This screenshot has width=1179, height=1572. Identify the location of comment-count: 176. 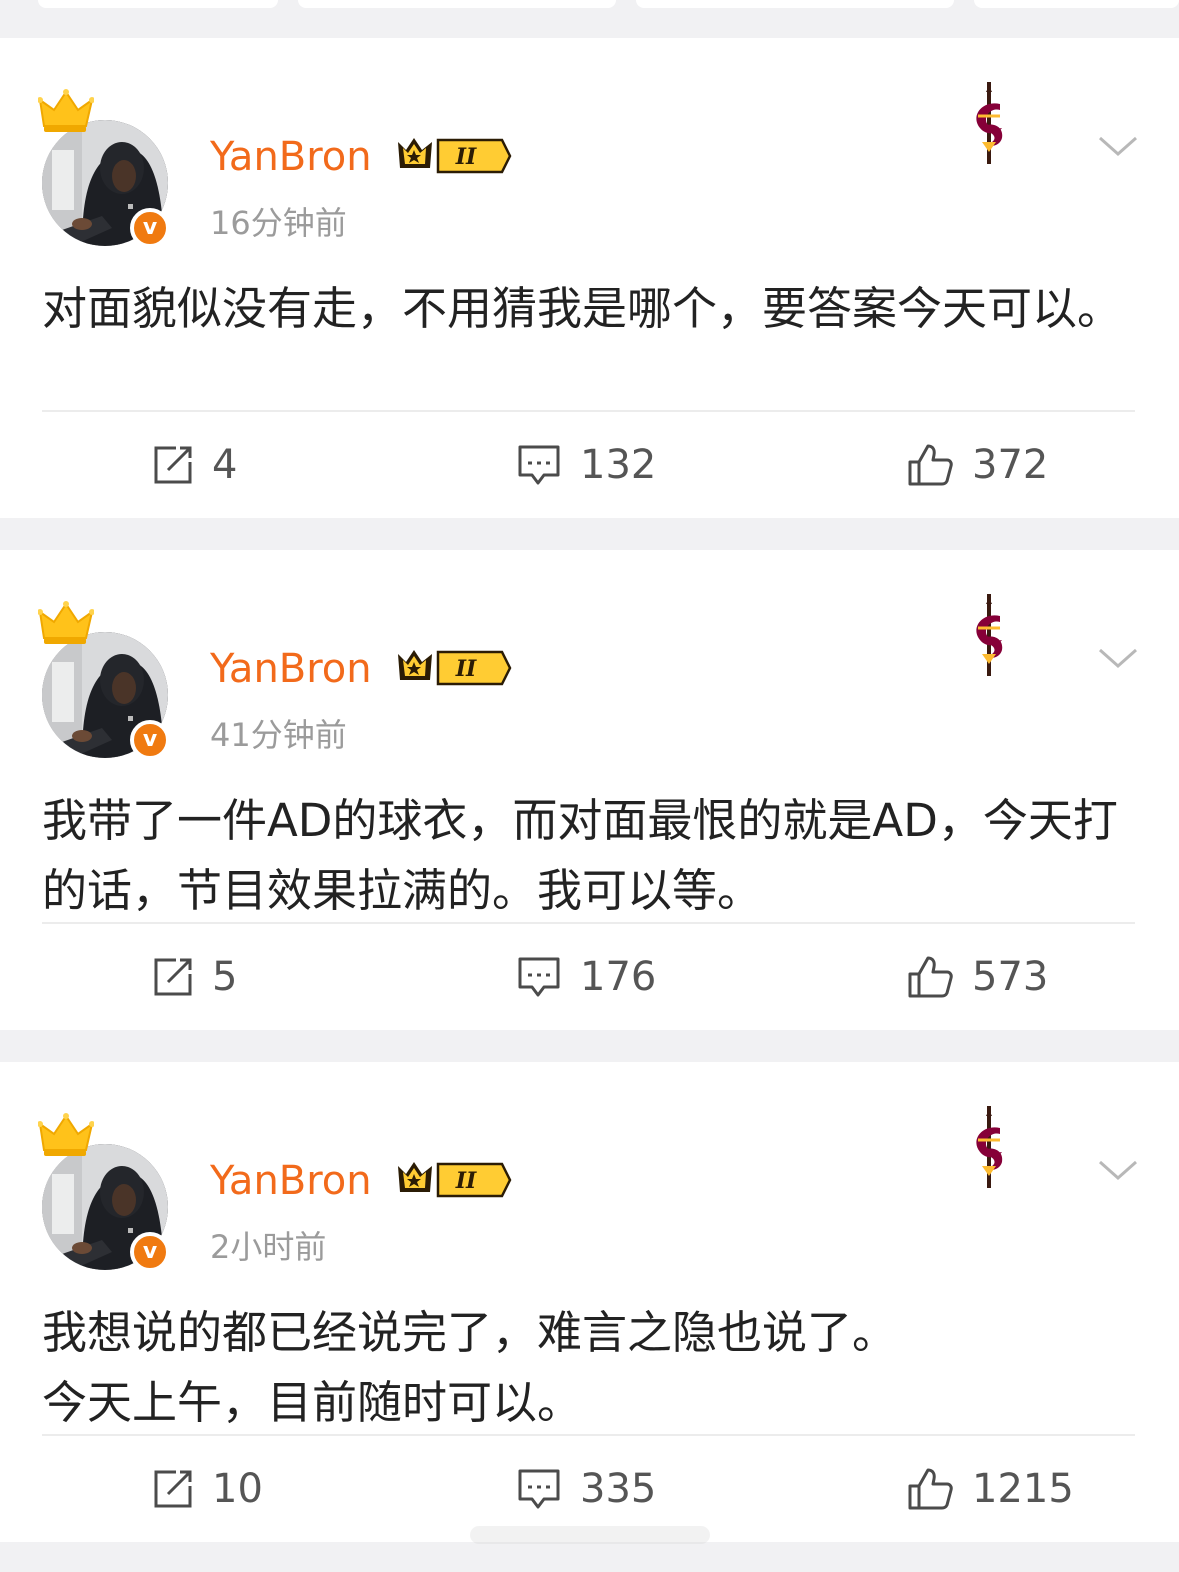
(618, 977).